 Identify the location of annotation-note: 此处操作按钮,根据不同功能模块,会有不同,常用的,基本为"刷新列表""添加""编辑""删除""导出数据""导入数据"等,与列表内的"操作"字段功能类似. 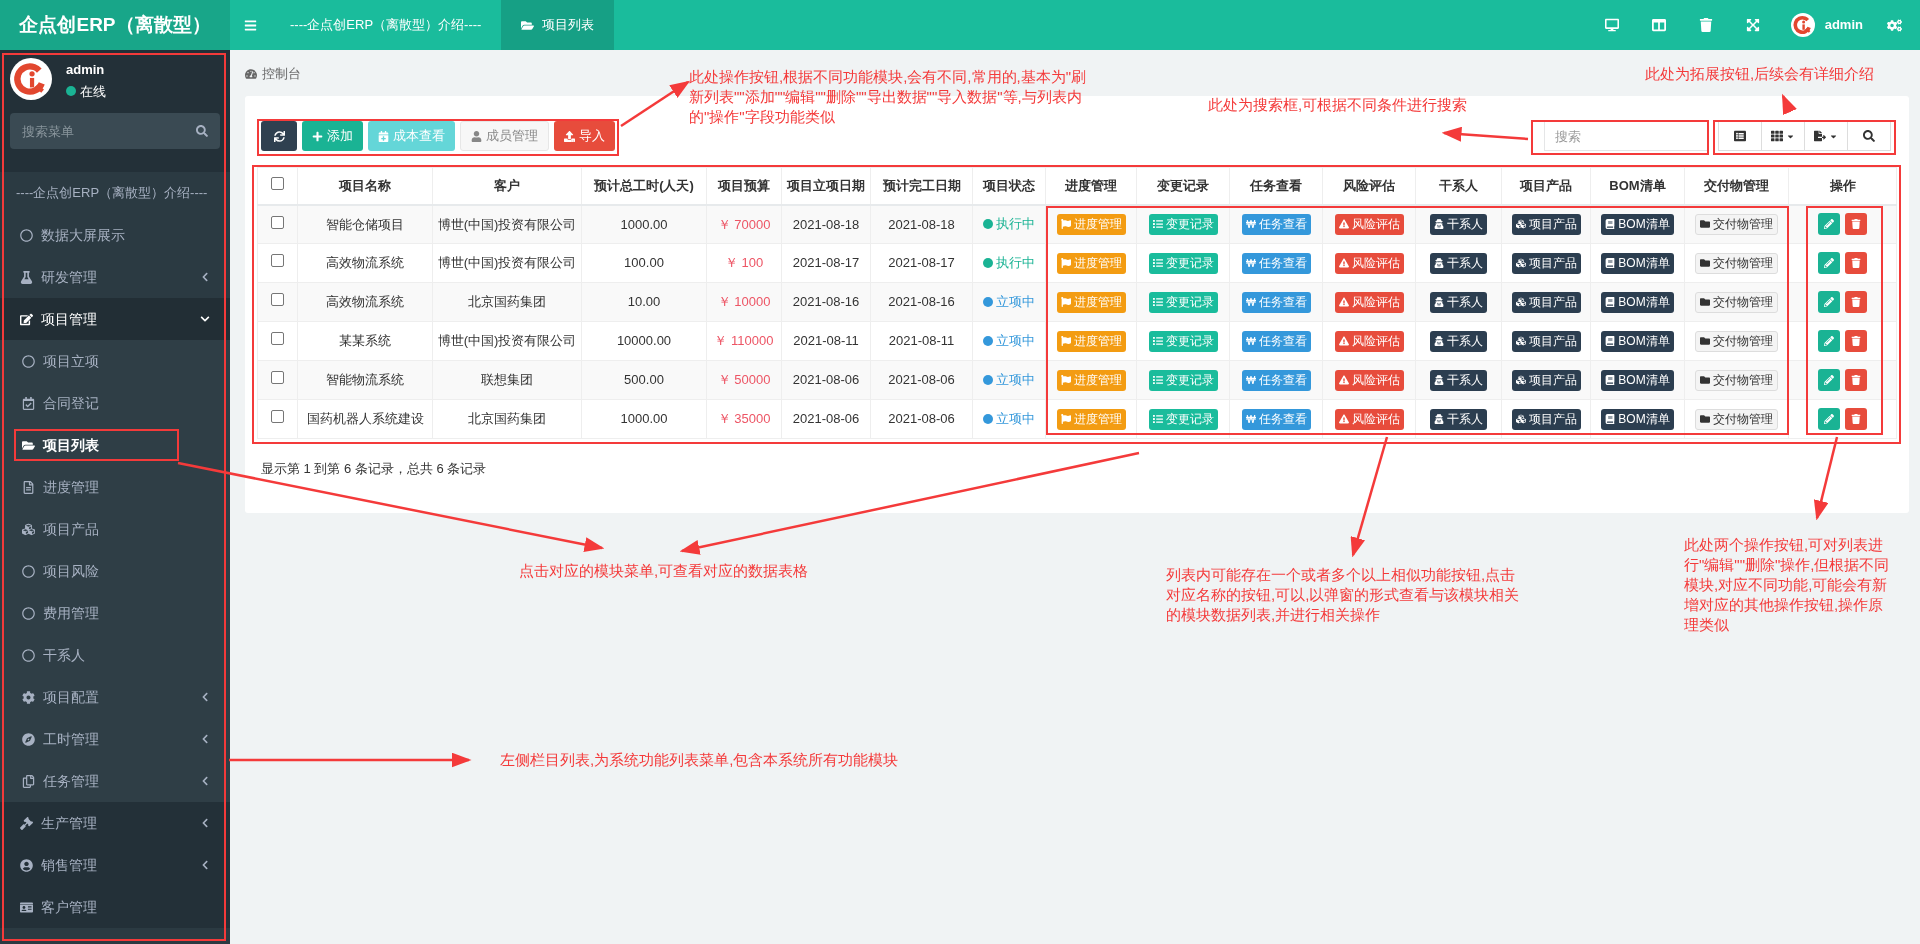
(888, 97).